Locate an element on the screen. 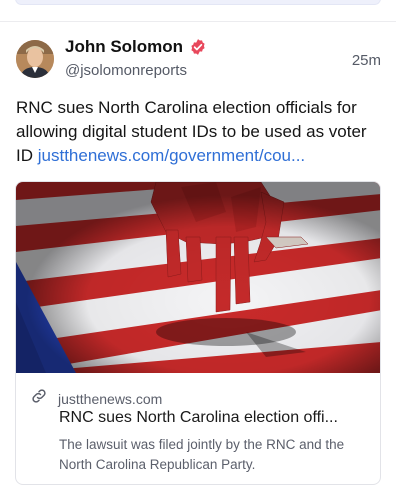 This screenshot has width=396, height=500. feed-divider is located at coordinates (198, 21).